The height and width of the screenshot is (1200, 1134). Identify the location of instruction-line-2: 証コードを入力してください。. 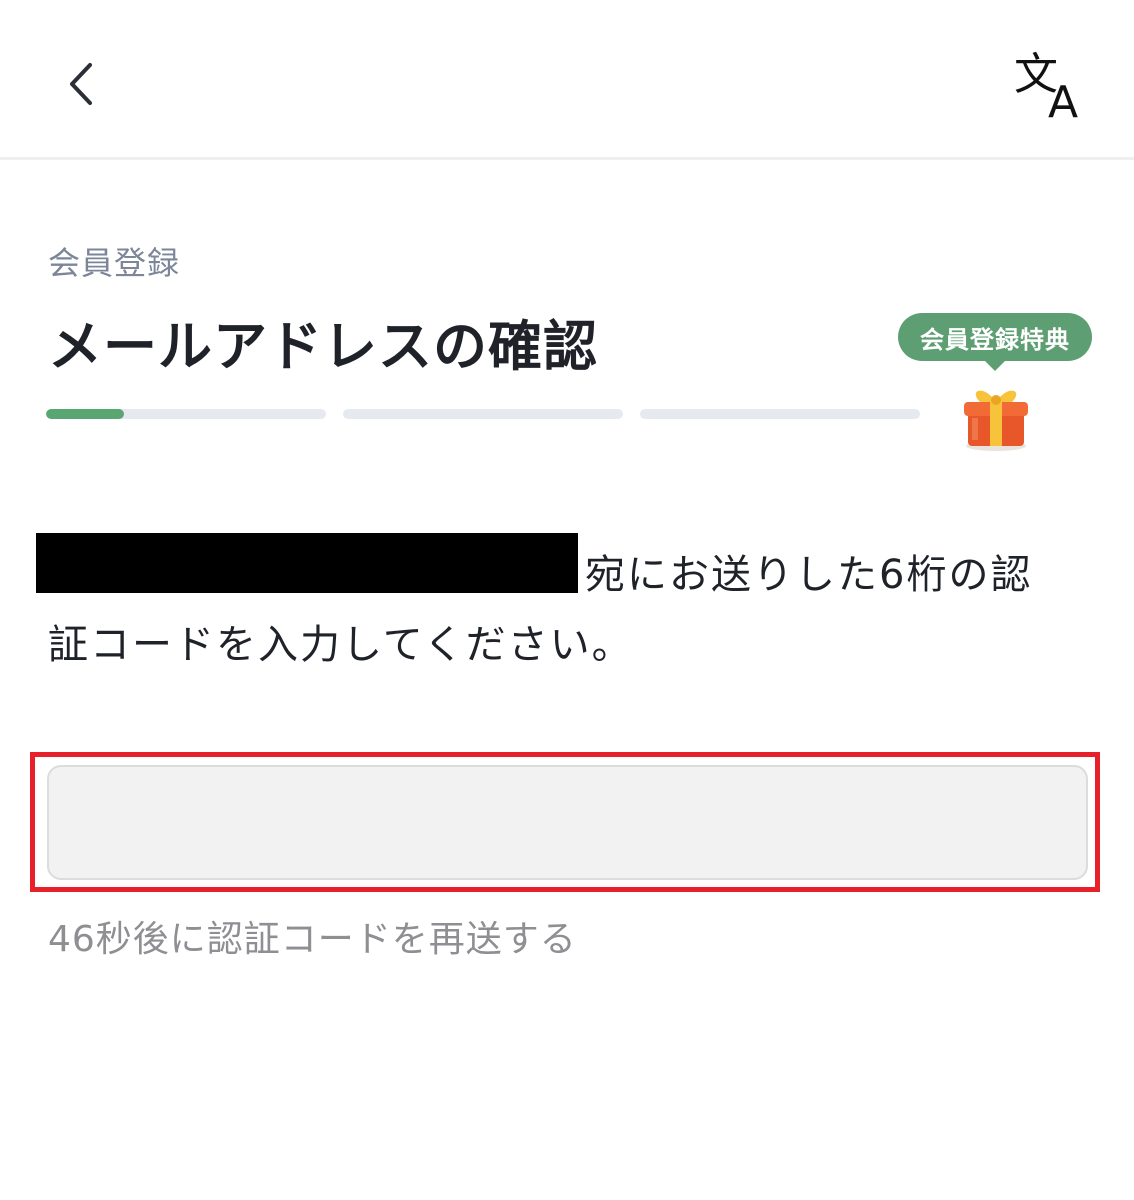
(341, 645).